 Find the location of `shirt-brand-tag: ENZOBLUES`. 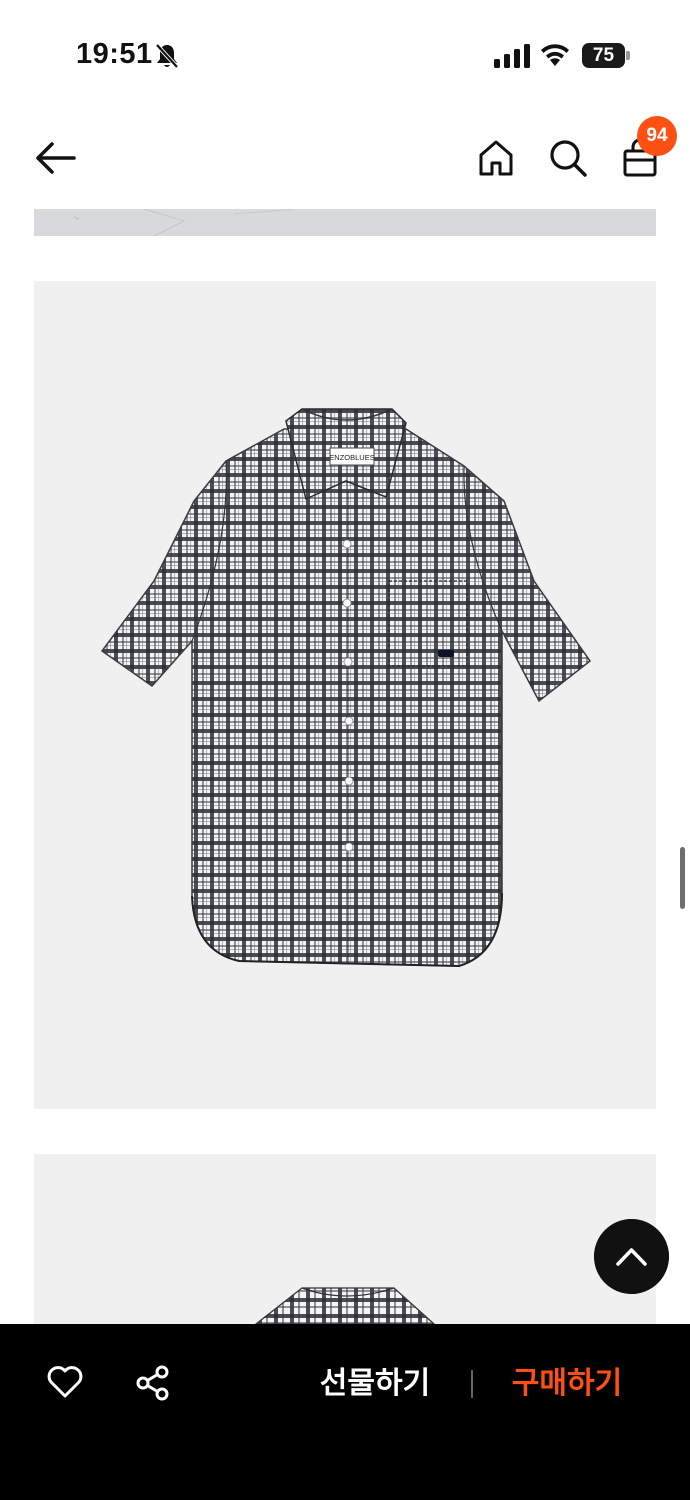

shirt-brand-tag: ENZOBLUES is located at coordinates (351, 457).